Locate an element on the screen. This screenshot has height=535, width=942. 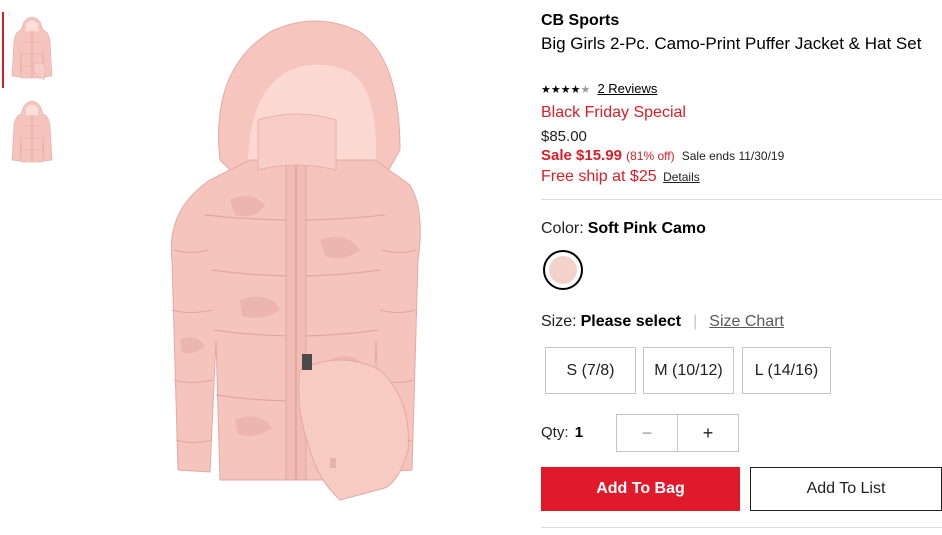
quantity-row: Qty: 1 is located at coordinates (562, 432).